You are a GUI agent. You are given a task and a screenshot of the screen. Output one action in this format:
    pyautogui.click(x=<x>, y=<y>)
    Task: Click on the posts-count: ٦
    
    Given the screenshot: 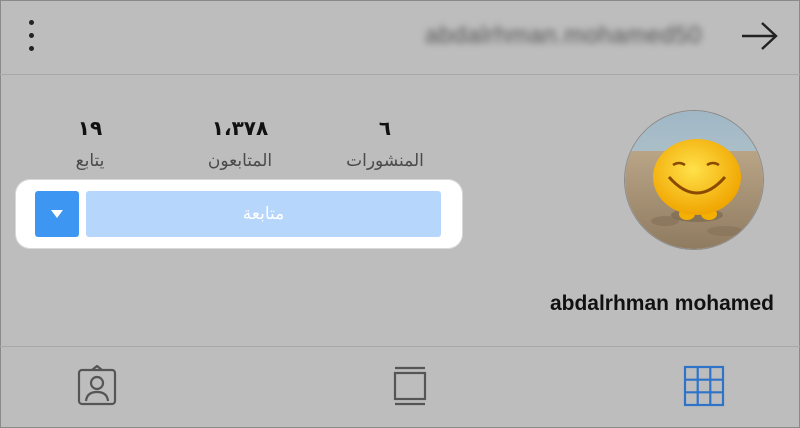 What is the action you would take?
    pyautogui.click(x=385, y=128)
    